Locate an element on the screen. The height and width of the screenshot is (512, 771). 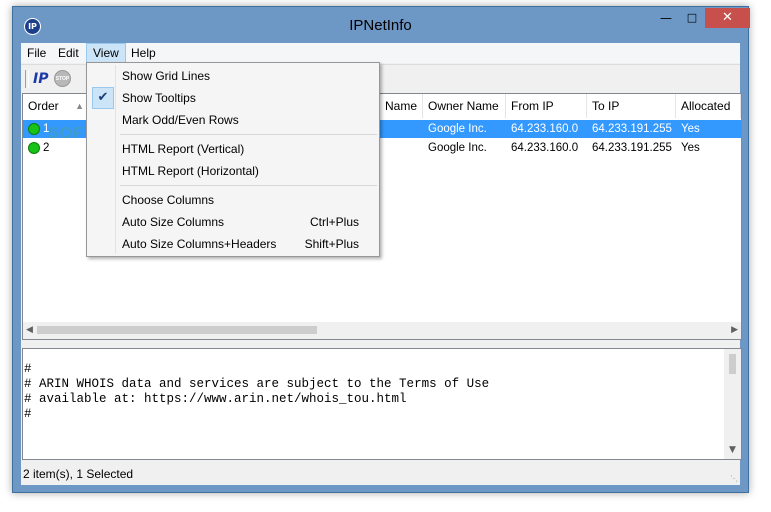
sort-ascending-icon: ▲ is located at coordinates (79, 106).